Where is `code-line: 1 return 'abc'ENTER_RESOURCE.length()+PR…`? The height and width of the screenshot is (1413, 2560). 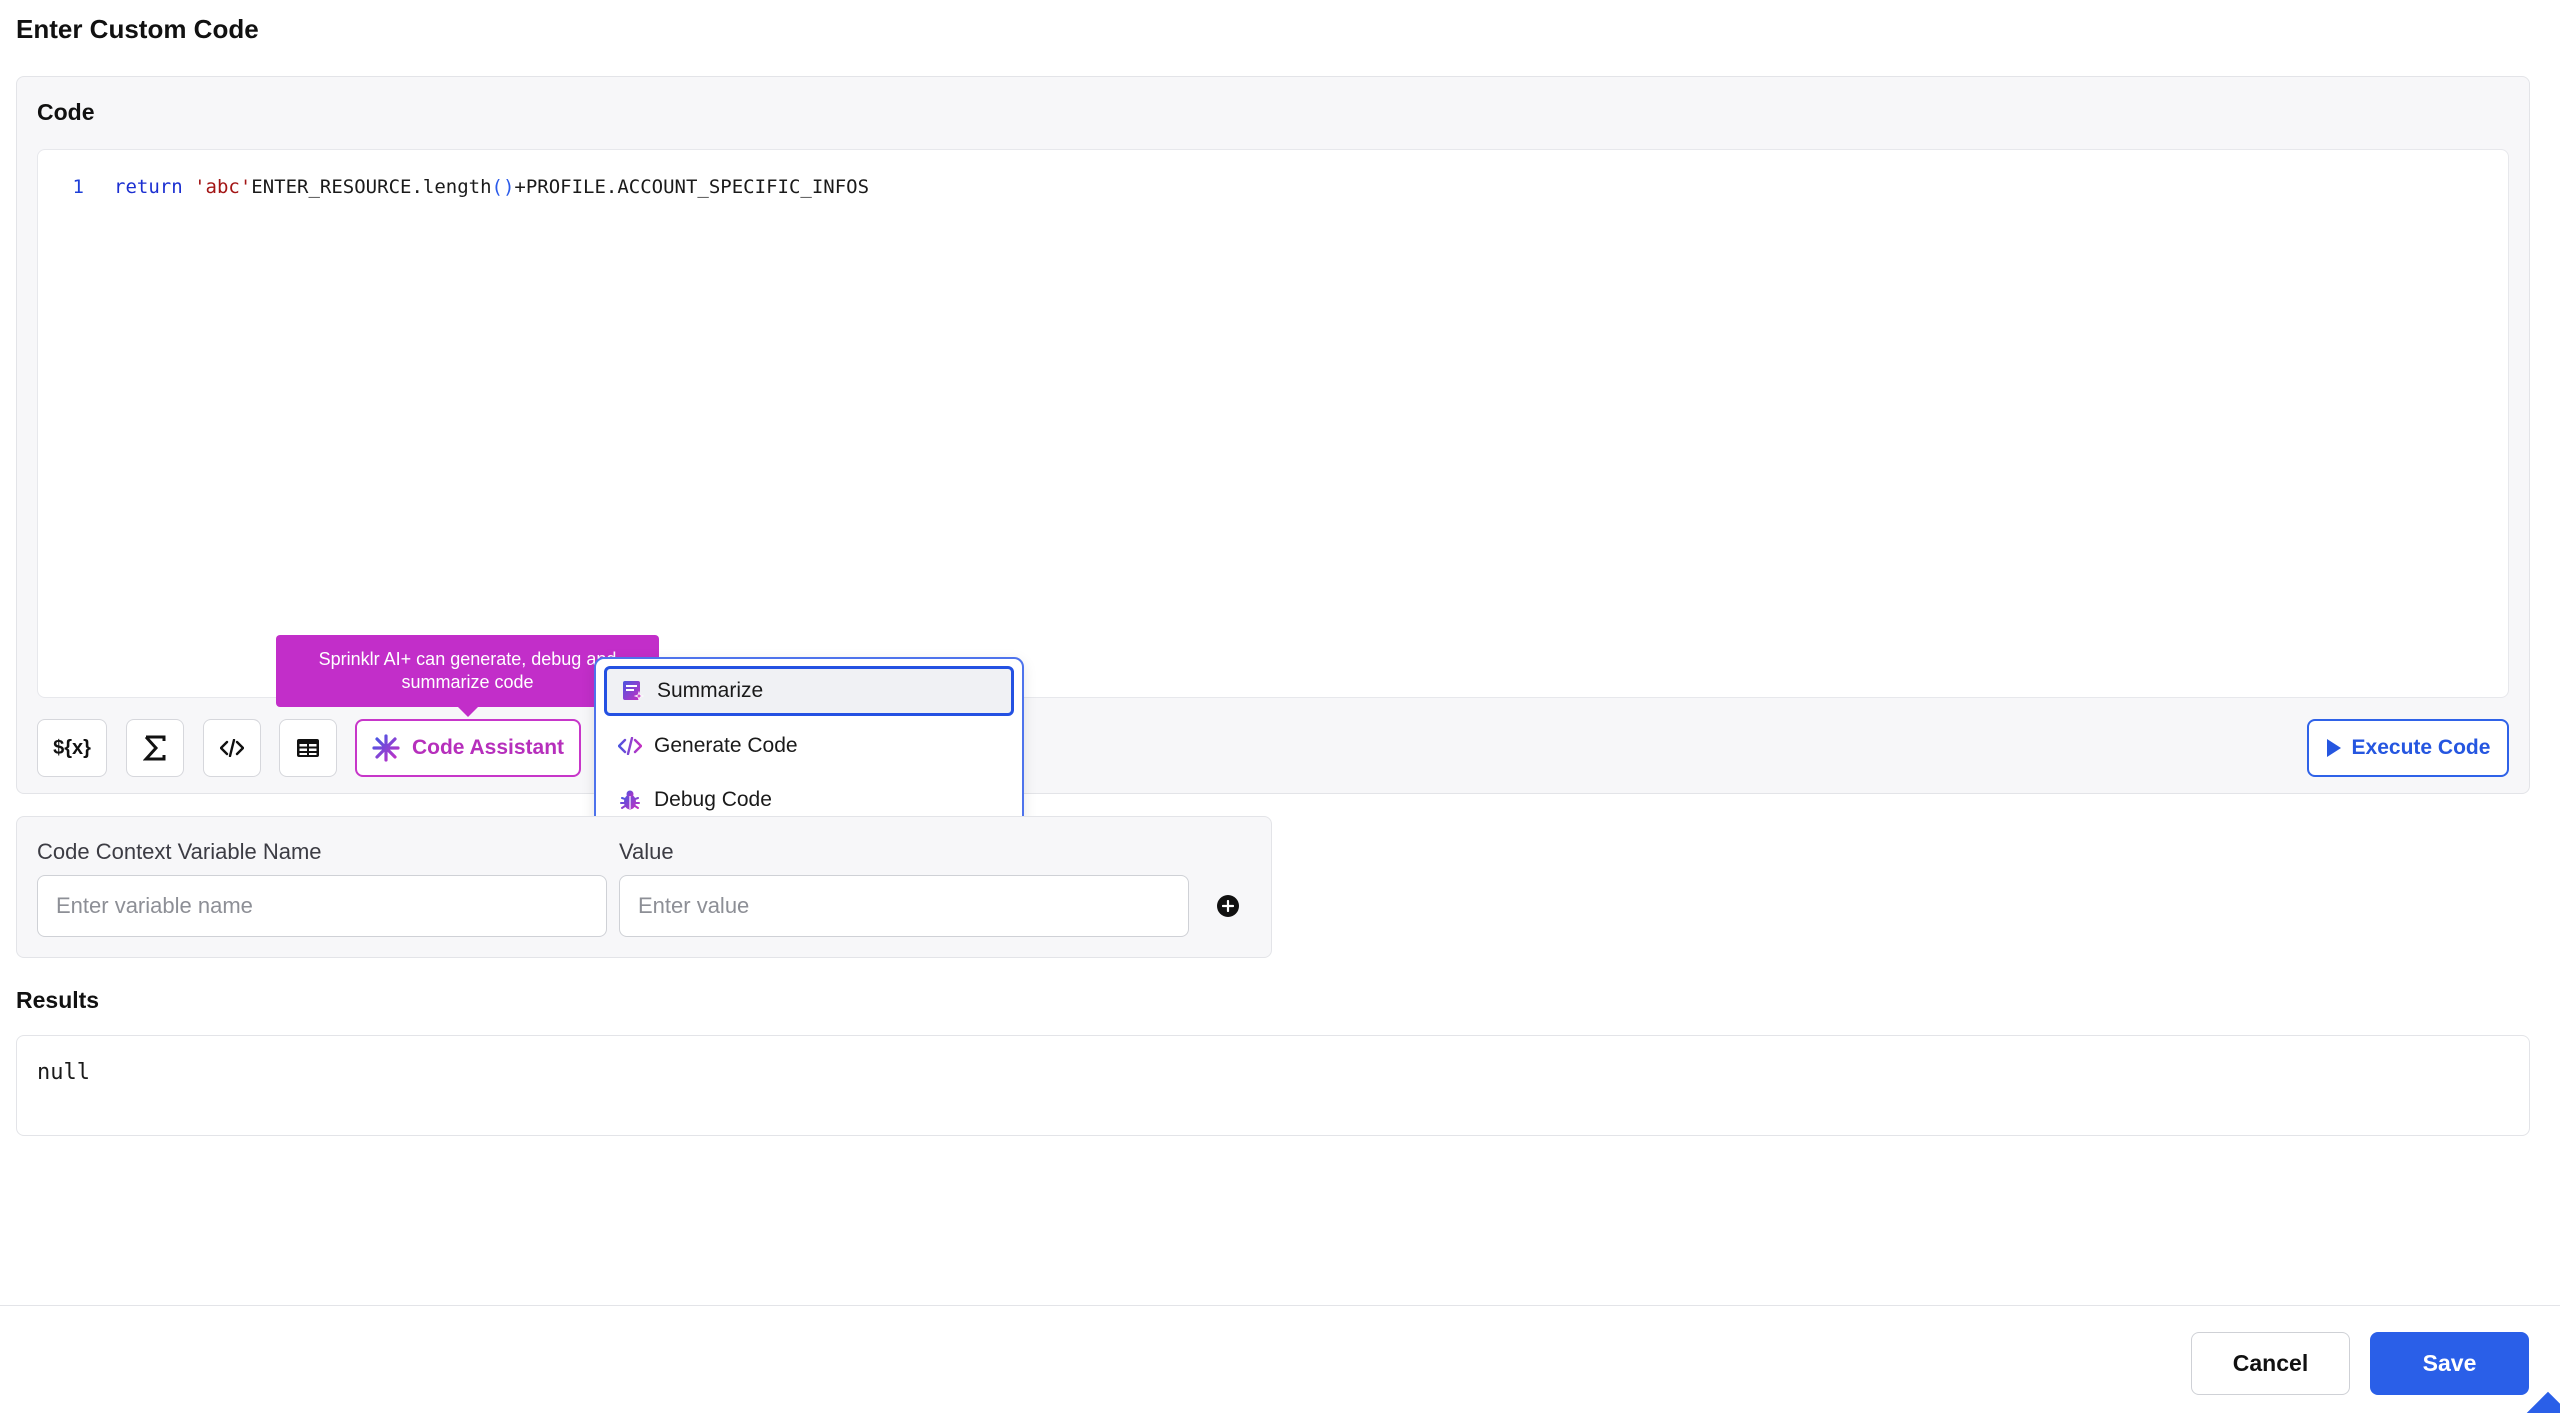 code-line: 1 return 'abc'ENTER_RESOURCE.length()+PR… is located at coordinates (453, 187).